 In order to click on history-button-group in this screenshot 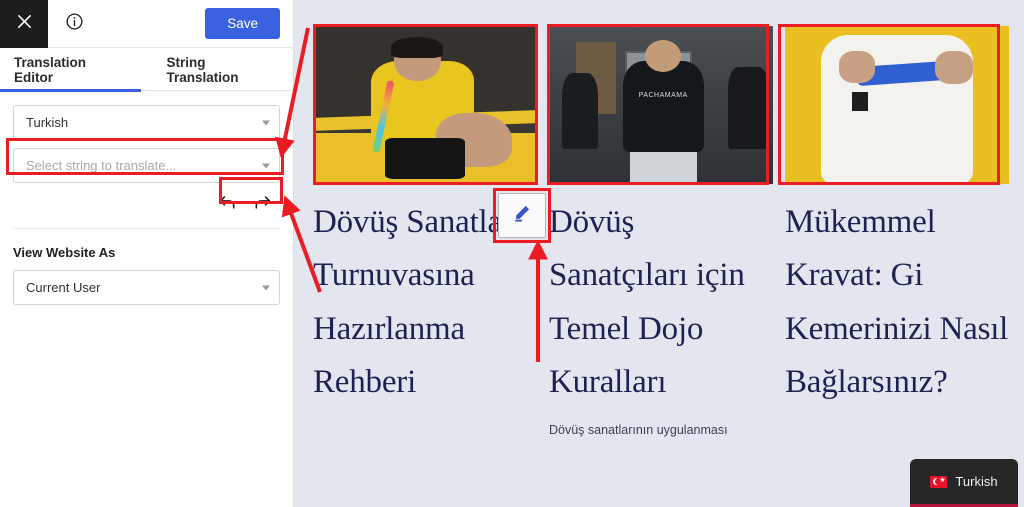, I will do `click(245, 205)`.